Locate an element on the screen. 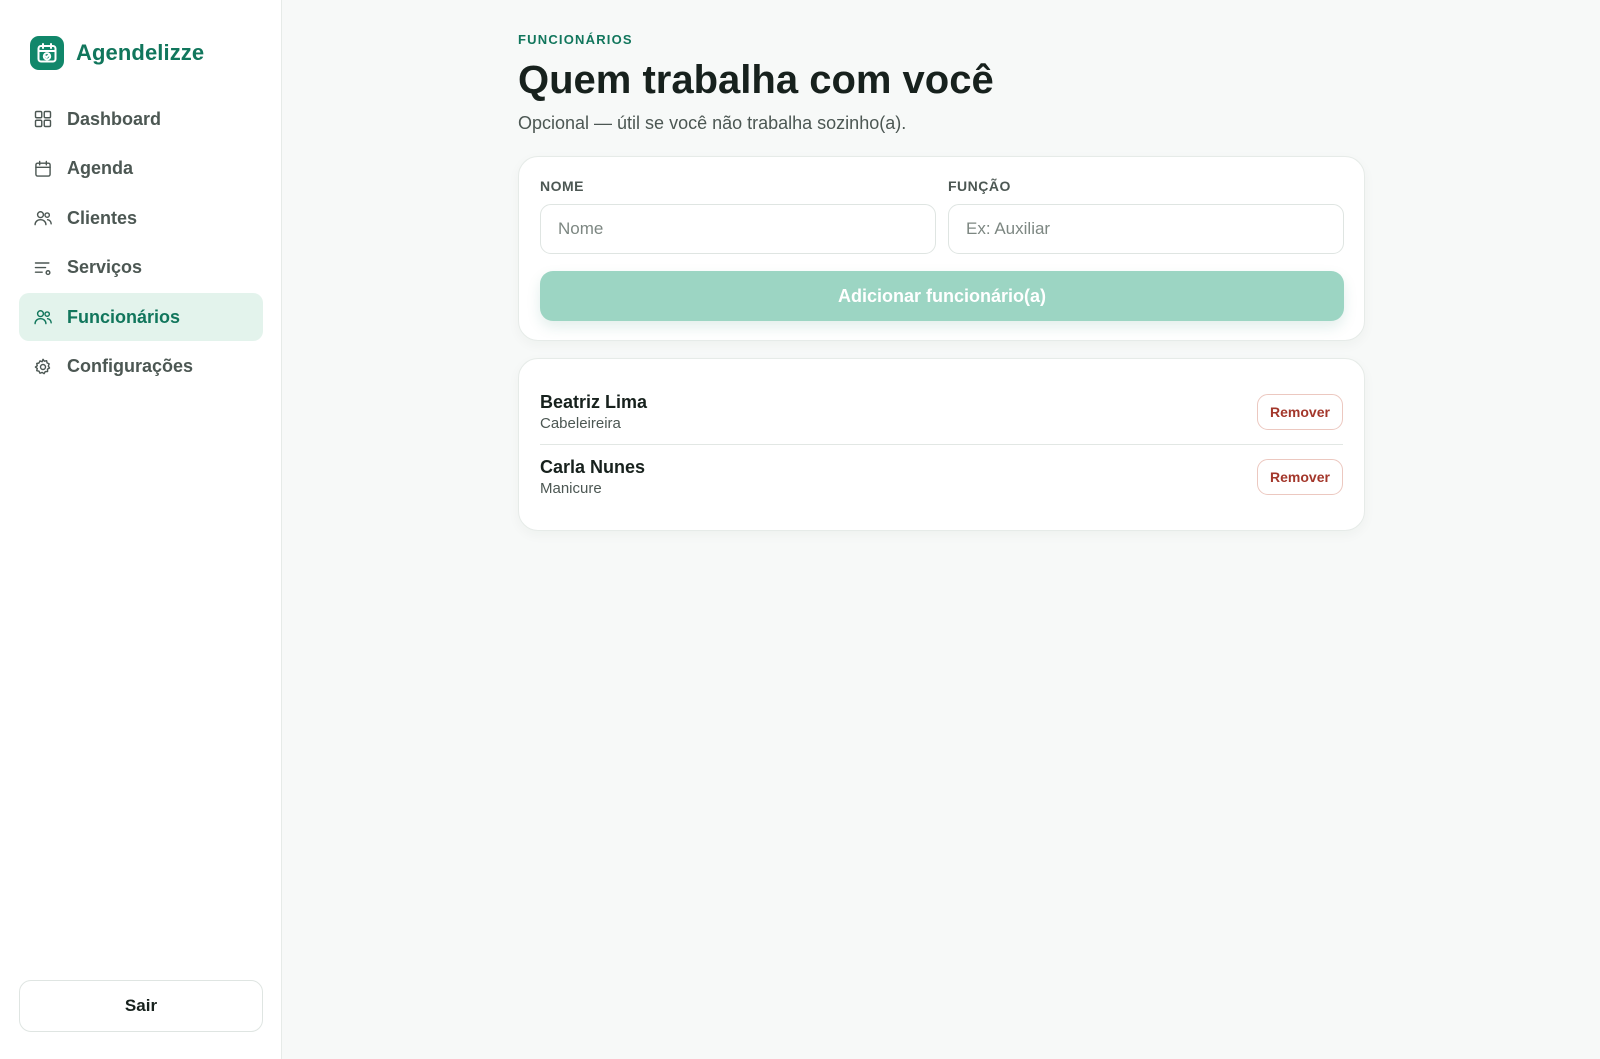 This screenshot has width=1600, height=1059. employee-role: Cabeleireira is located at coordinates (580, 423).